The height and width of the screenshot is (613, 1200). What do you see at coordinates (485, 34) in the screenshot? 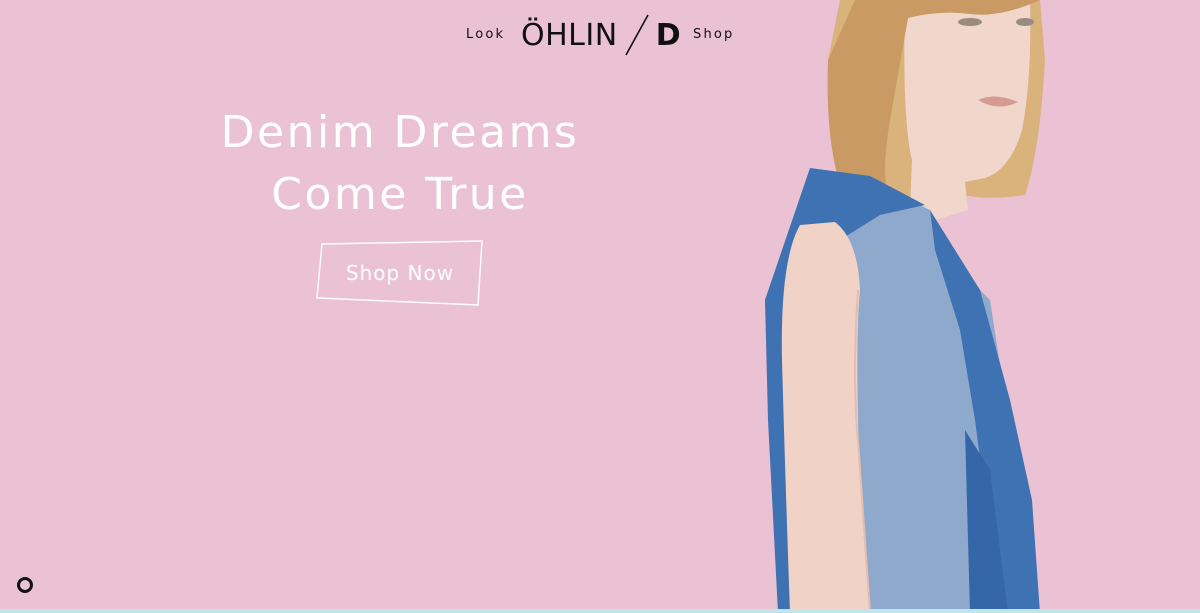
I see `nav-look-link: Look` at bounding box center [485, 34].